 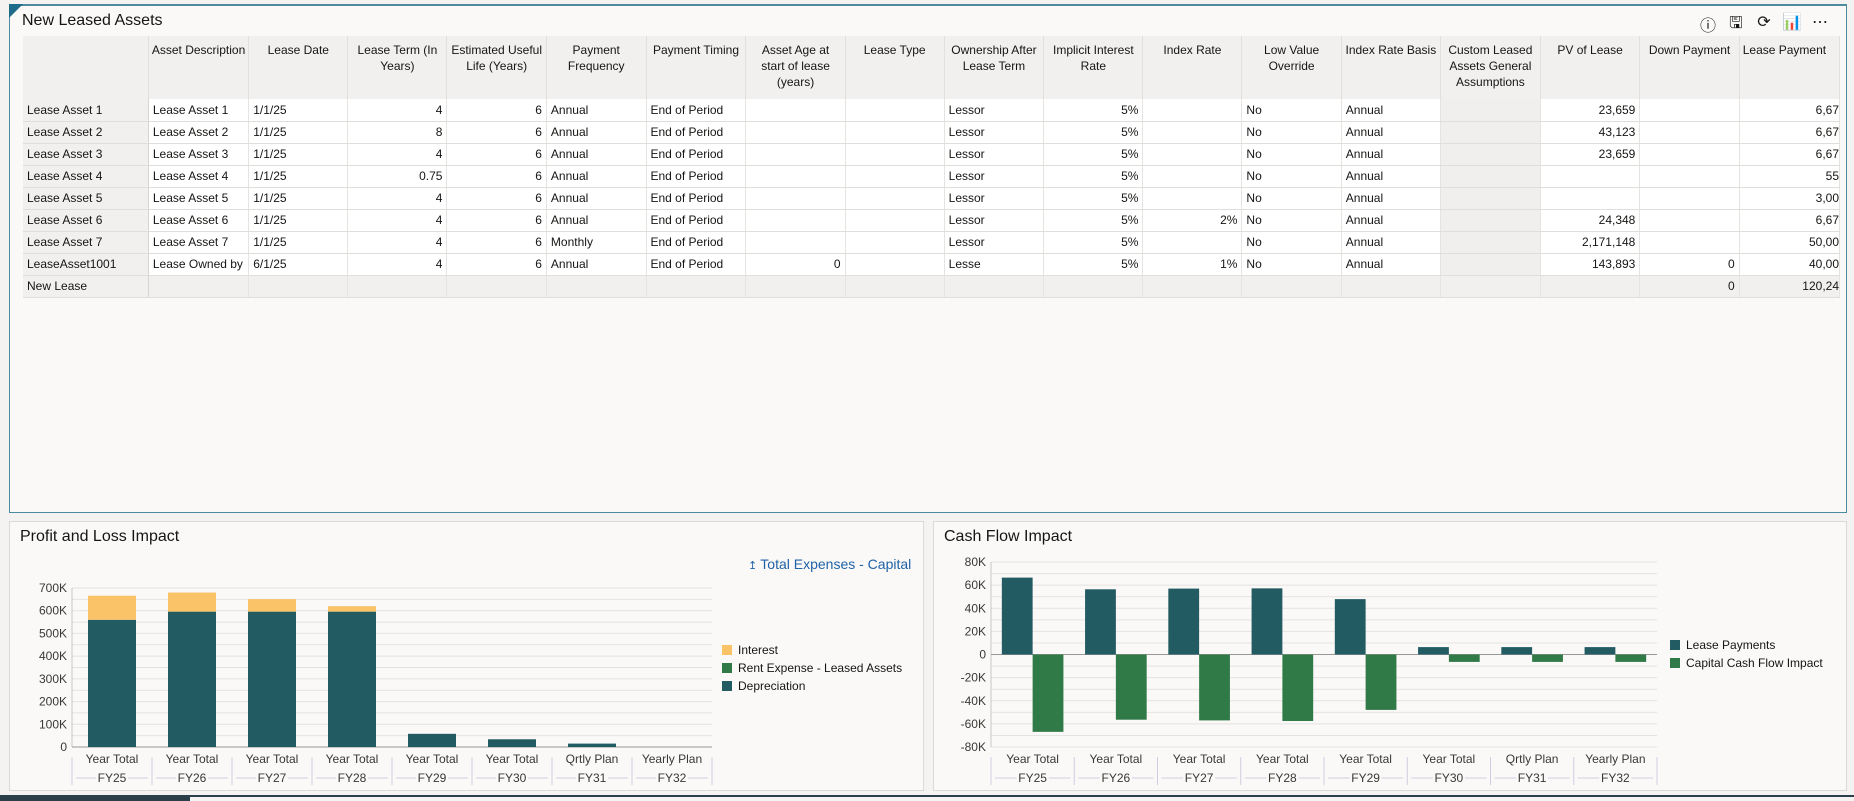 I want to click on row-header: Lease Asset 7, so click(x=86, y=242).